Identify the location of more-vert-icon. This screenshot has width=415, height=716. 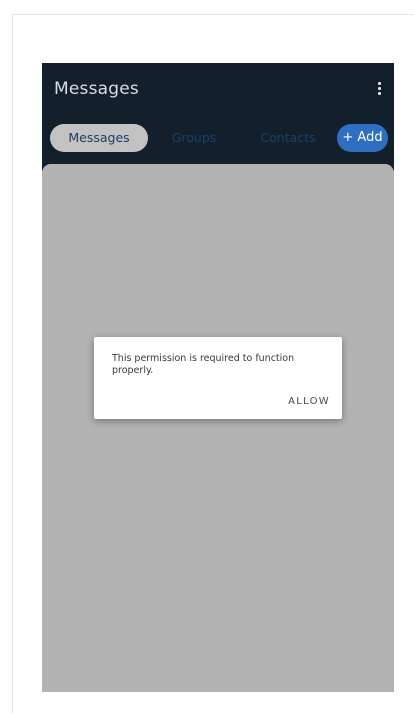
(379, 89).